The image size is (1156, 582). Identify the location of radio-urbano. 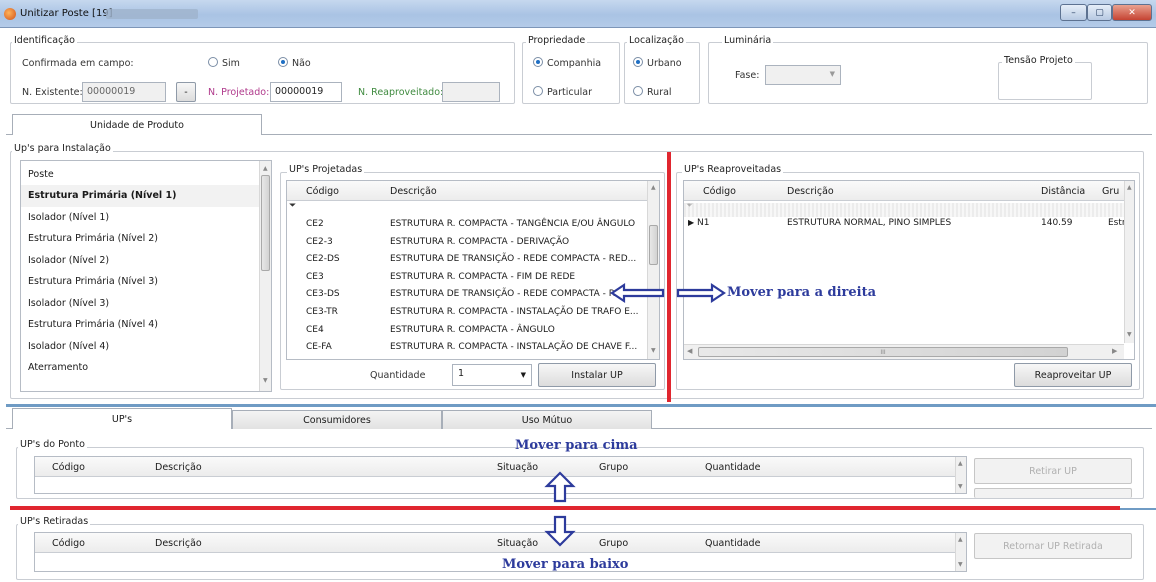
(638, 62).